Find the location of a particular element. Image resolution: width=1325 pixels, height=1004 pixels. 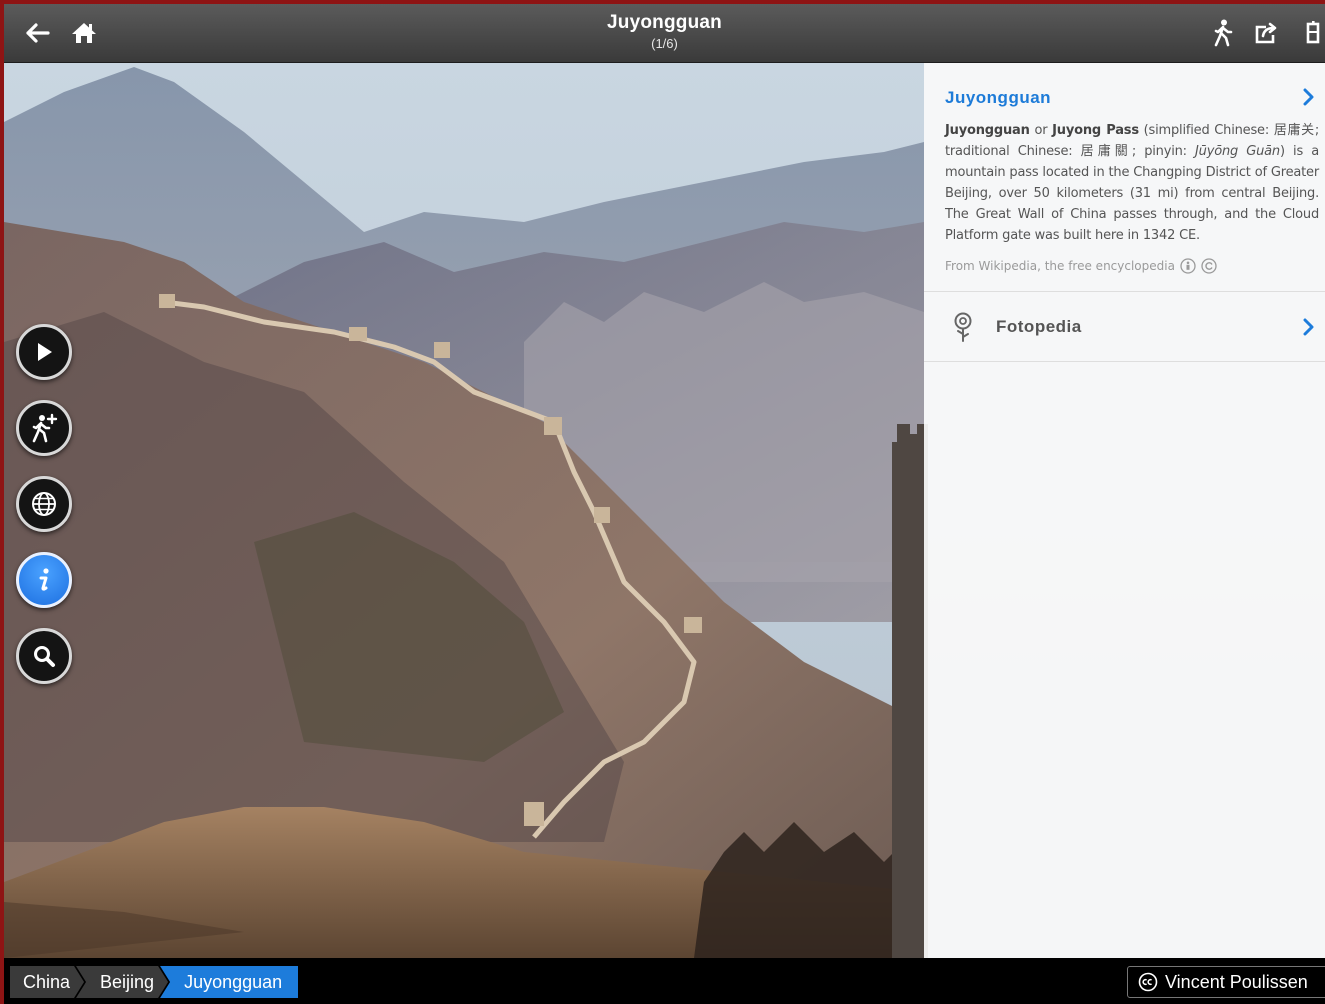

fotopedia-label: Fotopedia is located at coordinates (1039, 326).